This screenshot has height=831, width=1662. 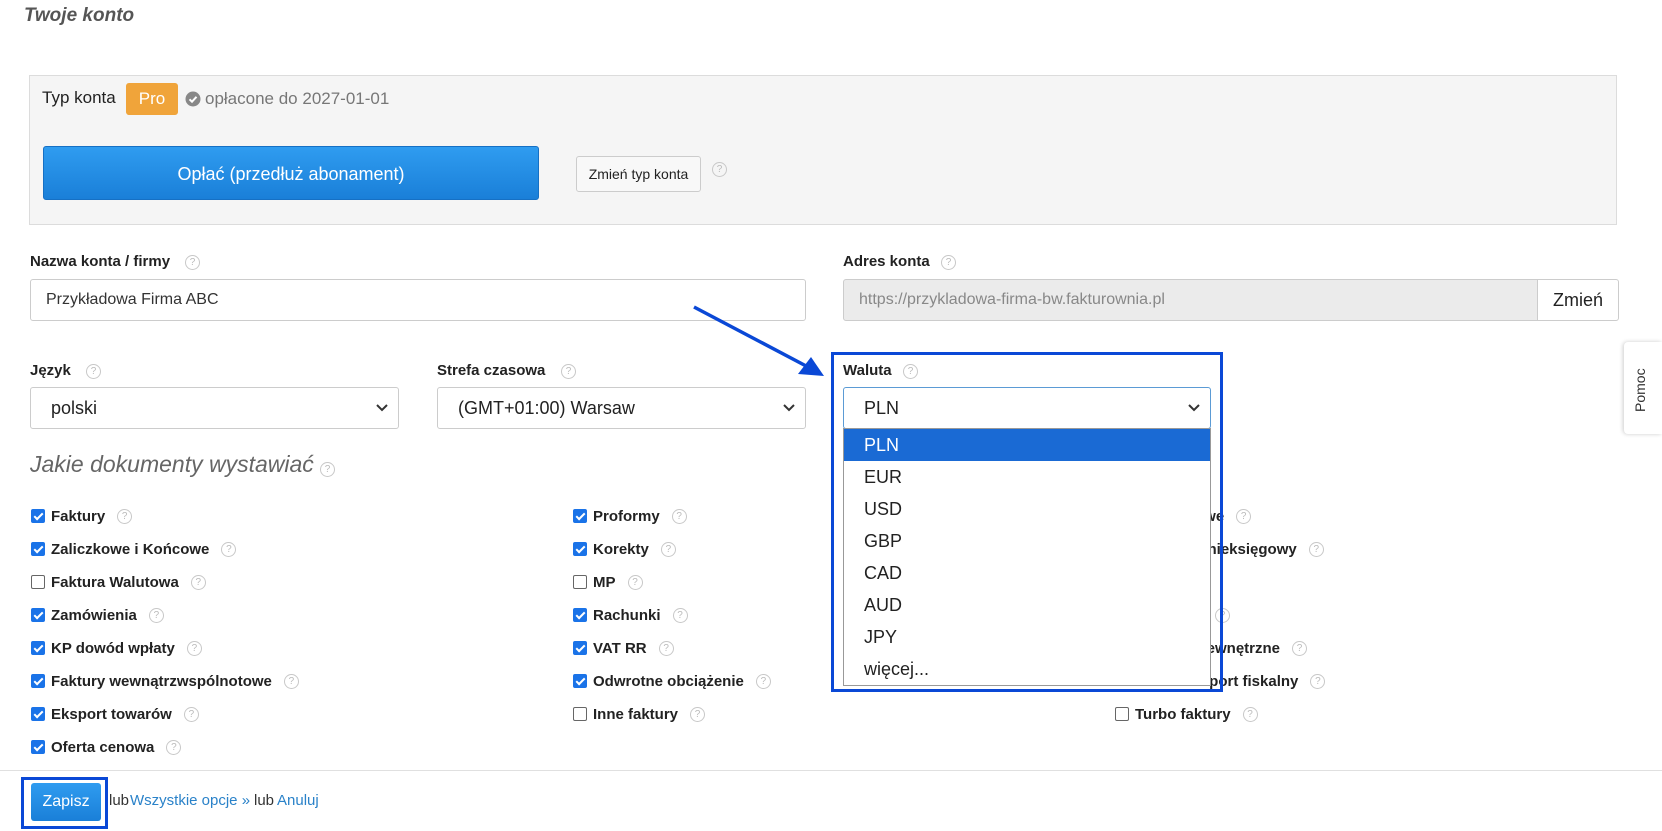 I want to click on checkbox-row: Odwrotne obciążenie?, so click(x=672, y=681).